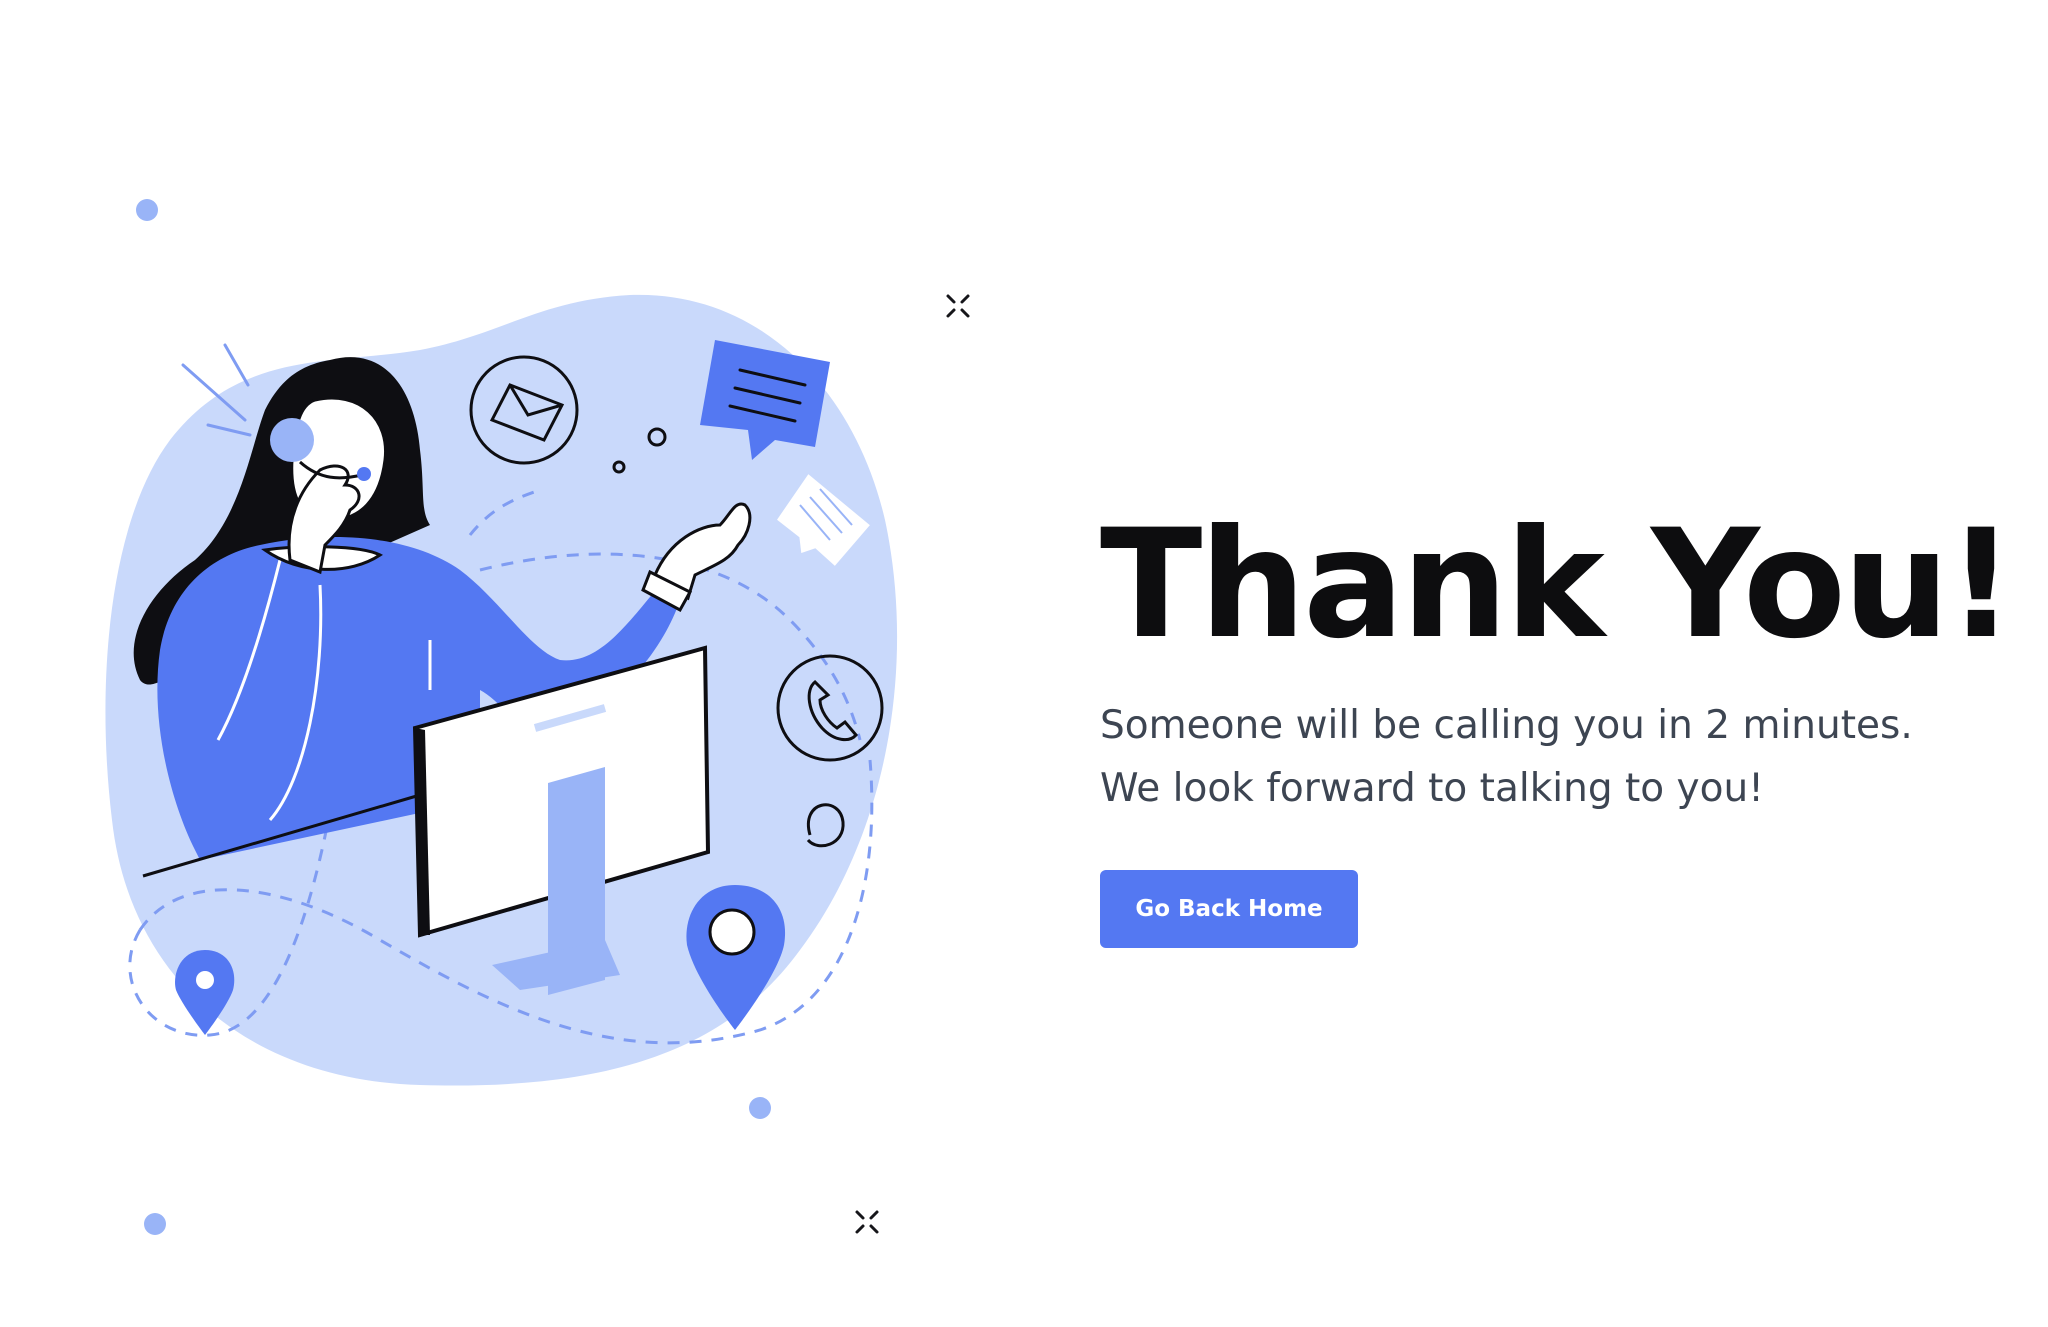 This screenshot has height=1327, width=2048. Describe the element at coordinates (1229, 909) in the screenshot. I see `go-back-home-button: Go Back Home` at that location.